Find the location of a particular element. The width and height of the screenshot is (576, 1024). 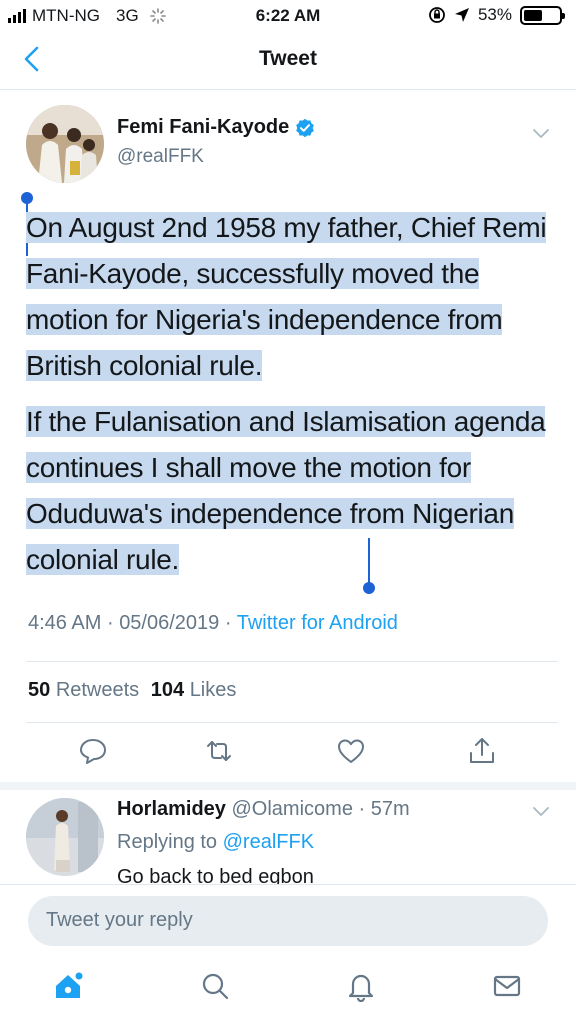

reply-header: Horlamidey @Olamicome · 57m is located at coordinates (263, 809).